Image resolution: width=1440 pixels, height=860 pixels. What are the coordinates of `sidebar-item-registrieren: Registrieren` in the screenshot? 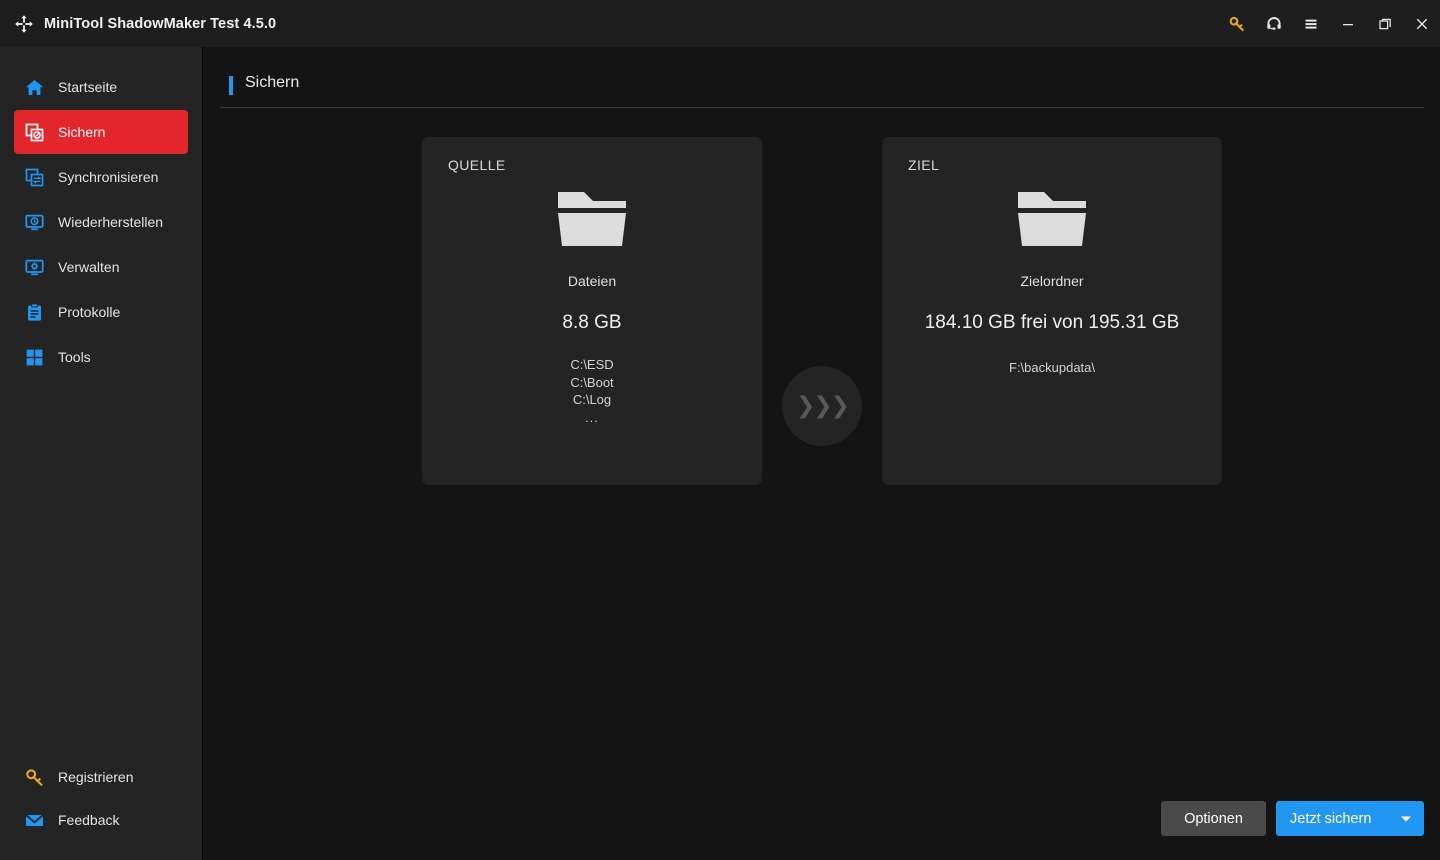 It's located at (101, 777).